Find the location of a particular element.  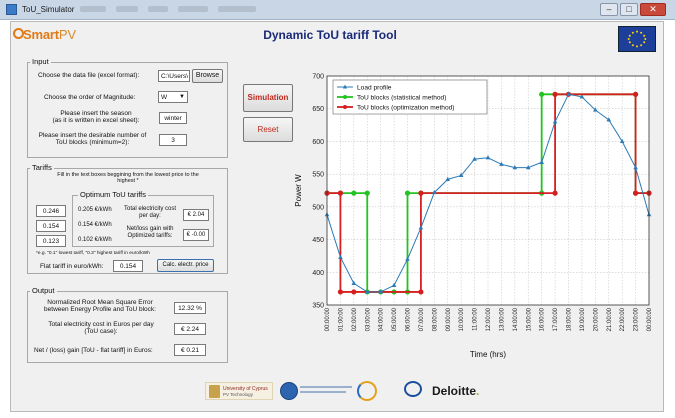

y-tick-label: 350 is located at coordinates (318, 306).